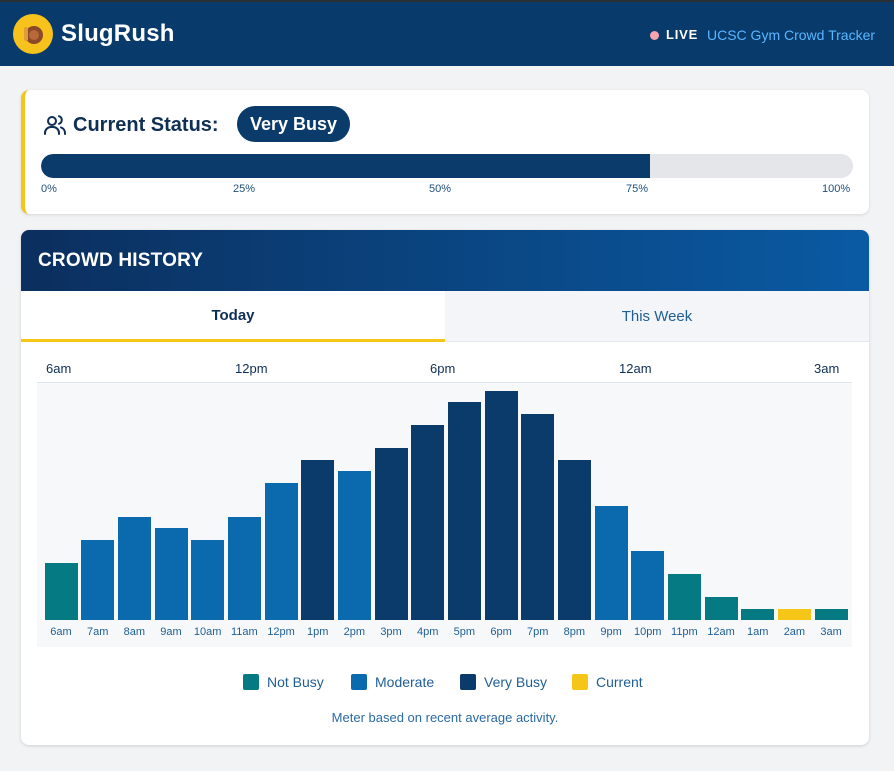 The height and width of the screenshot is (771, 894). Describe the element at coordinates (447, 33) in the screenshot. I see `top-bar: SlugRush LIVE UCSC Gym Crowd Tracker` at that location.